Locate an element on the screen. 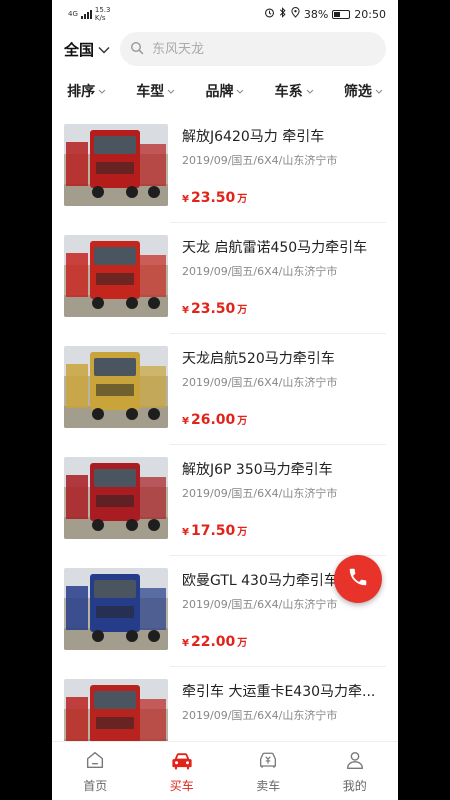  filter-label: 车型 is located at coordinates (150, 92).